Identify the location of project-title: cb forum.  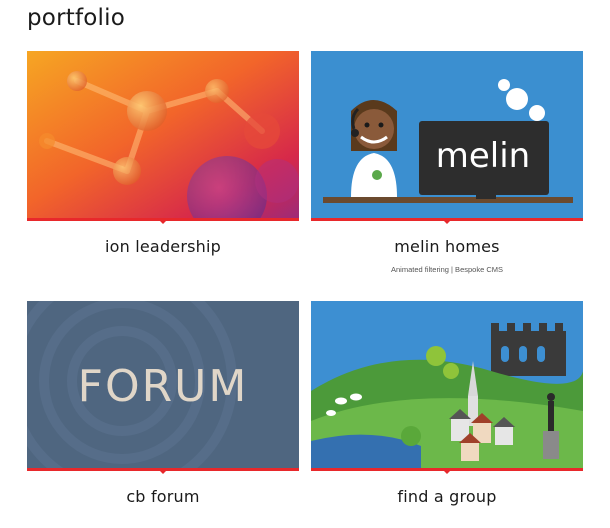
(163, 496).